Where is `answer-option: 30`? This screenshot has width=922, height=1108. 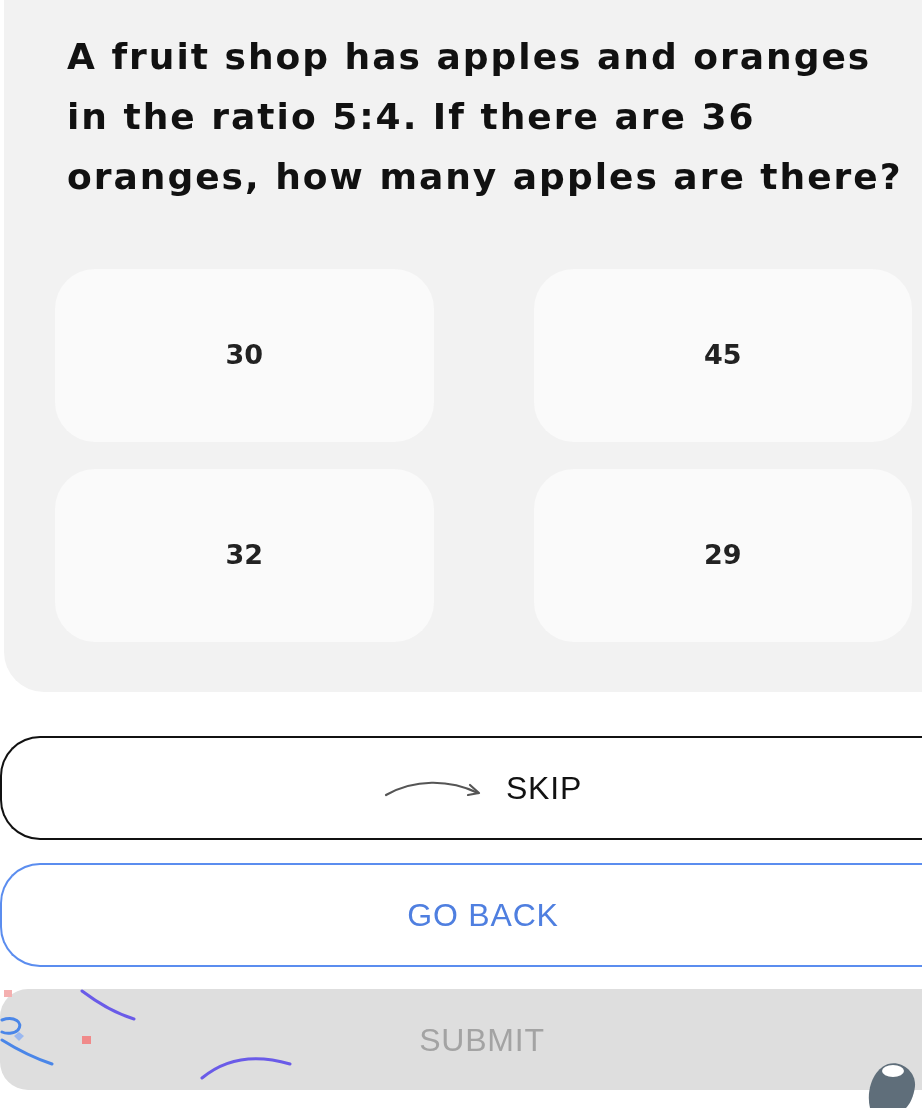
answer-option: 30 is located at coordinates (244, 355).